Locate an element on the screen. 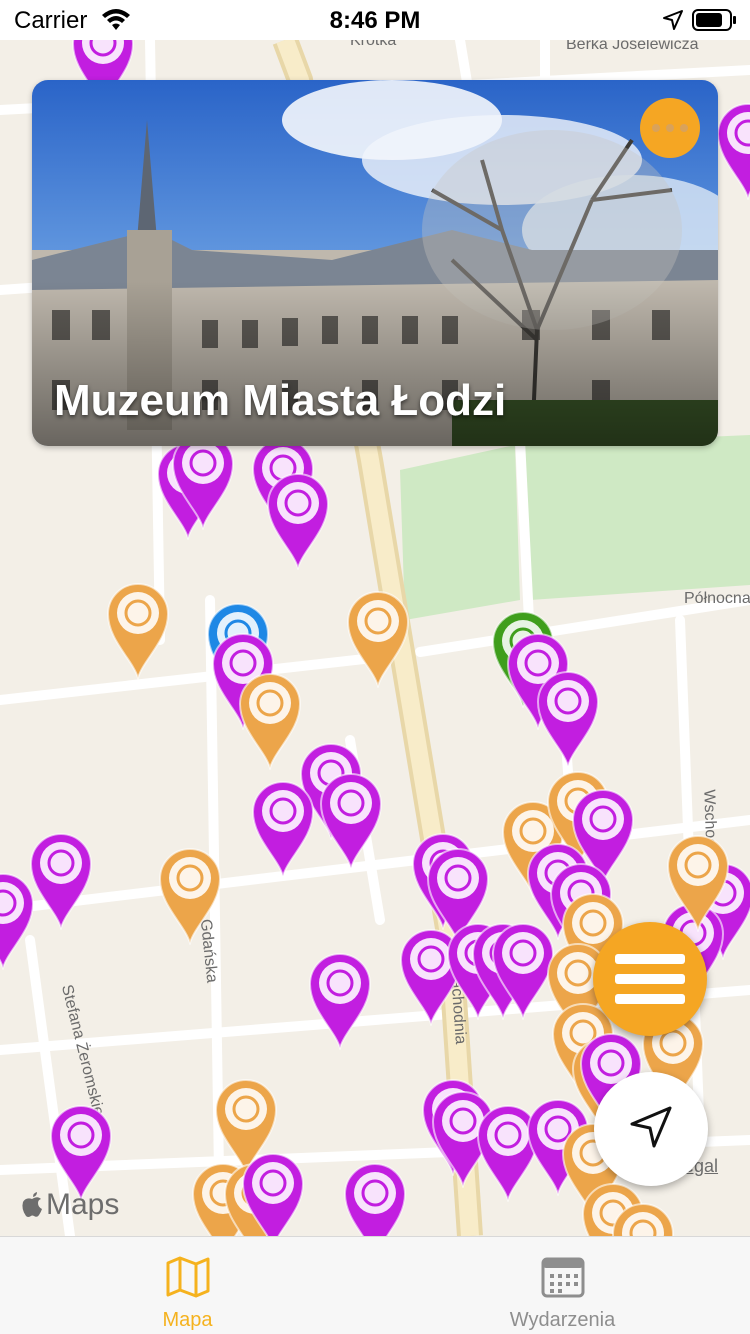 Image resolution: width=750 pixels, height=1334 pixels. apple-maps-attribution: Maps is located at coordinates (69, 1205).